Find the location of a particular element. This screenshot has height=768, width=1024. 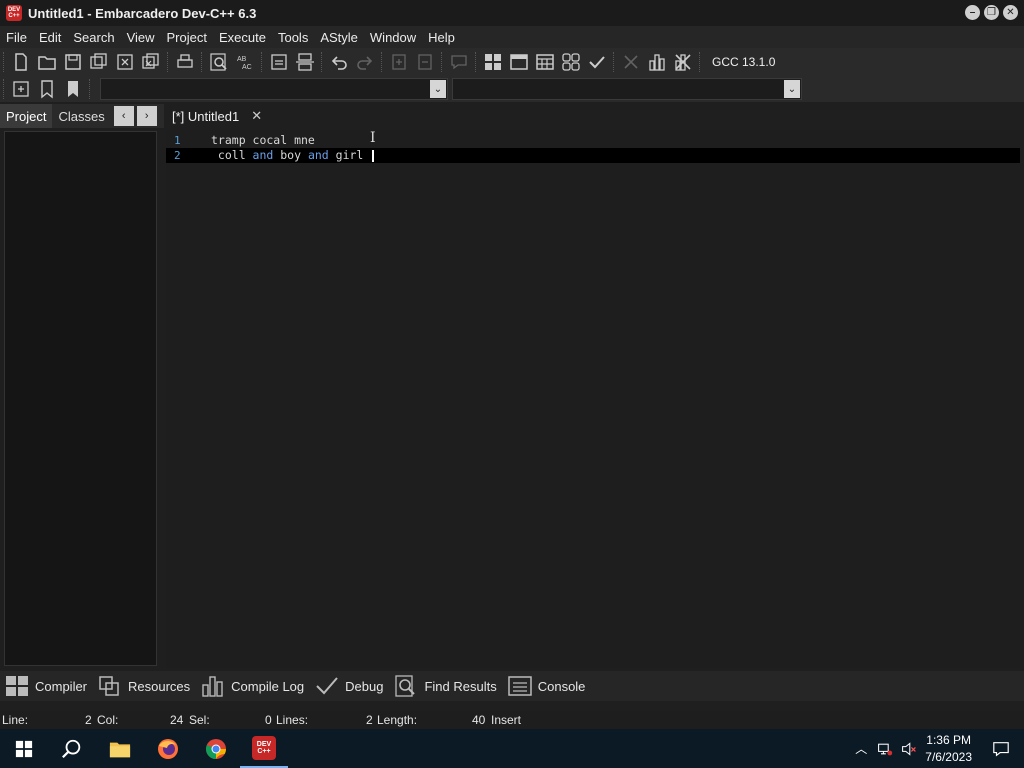

tab-resources-label: Resources is located at coordinates (159, 686).